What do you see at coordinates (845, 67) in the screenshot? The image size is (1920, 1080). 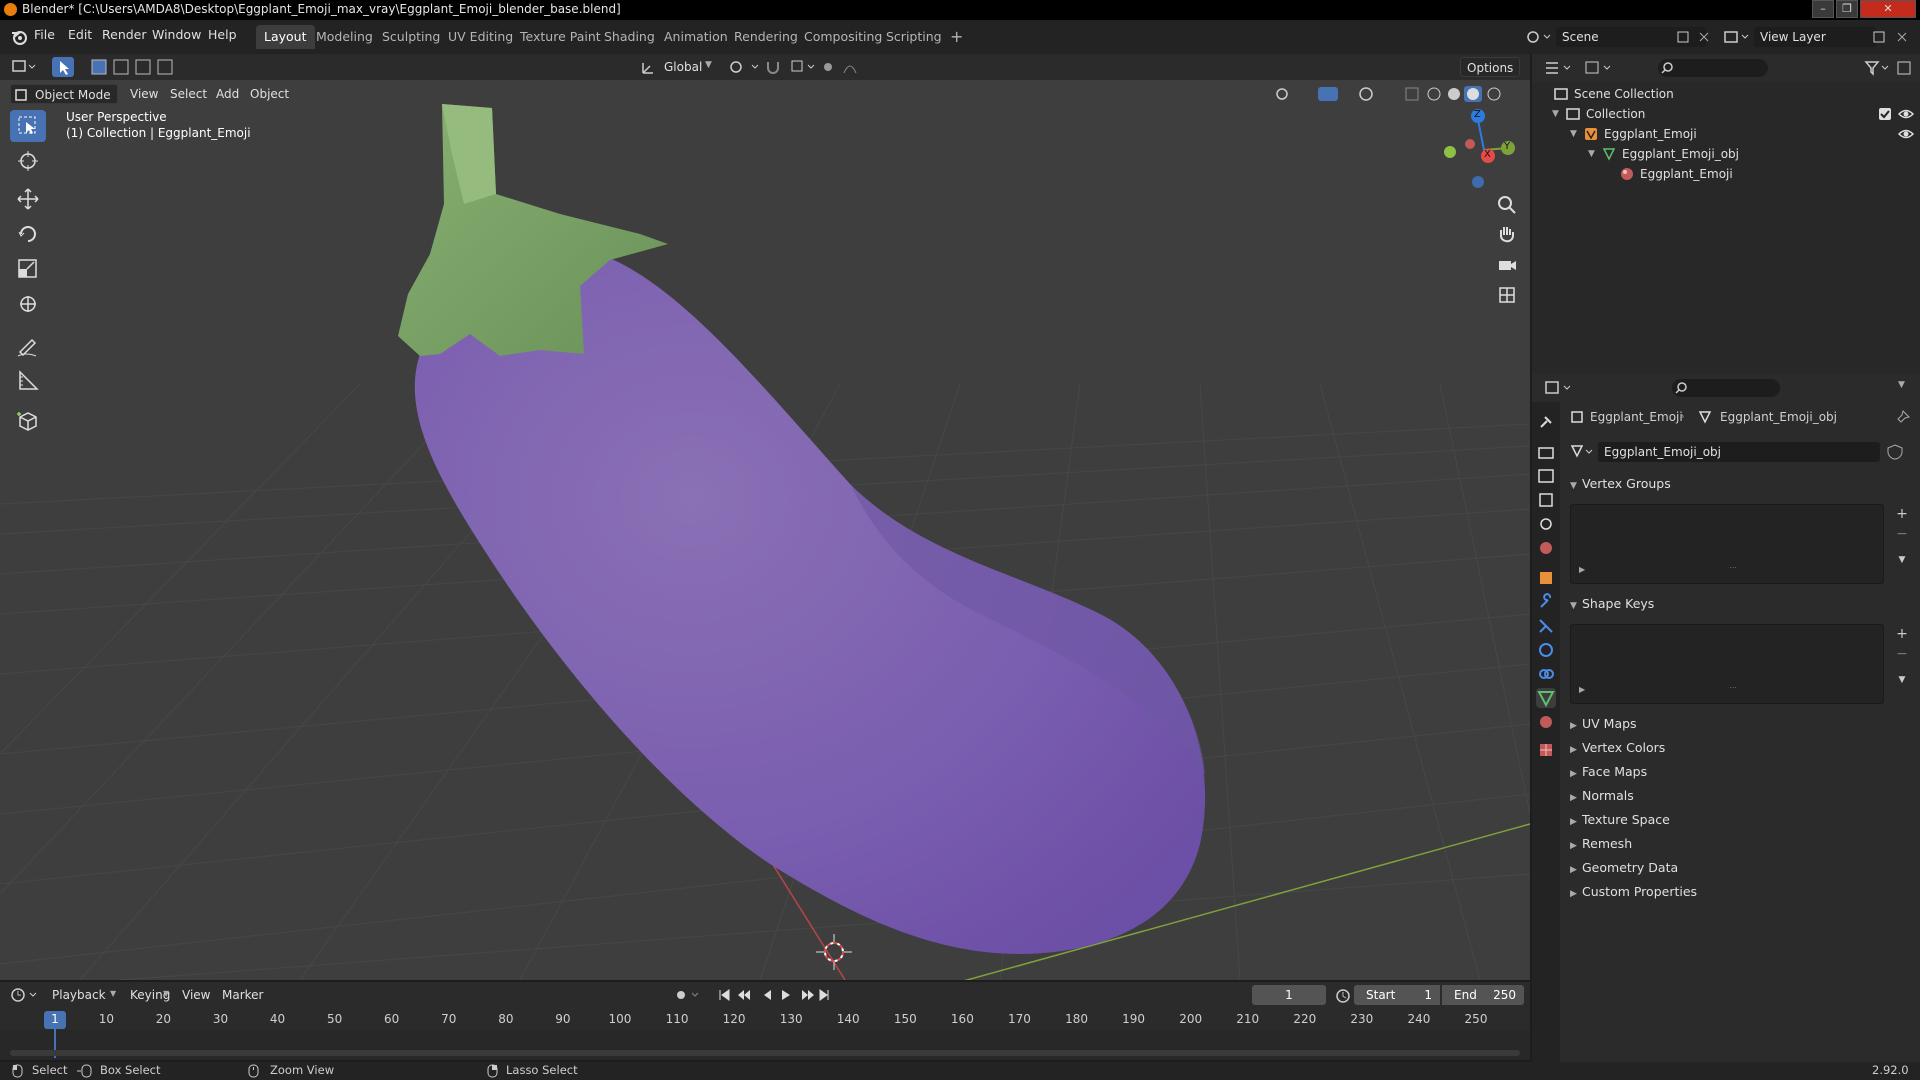 I see `proportional-editing-icon` at bounding box center [845, 67].